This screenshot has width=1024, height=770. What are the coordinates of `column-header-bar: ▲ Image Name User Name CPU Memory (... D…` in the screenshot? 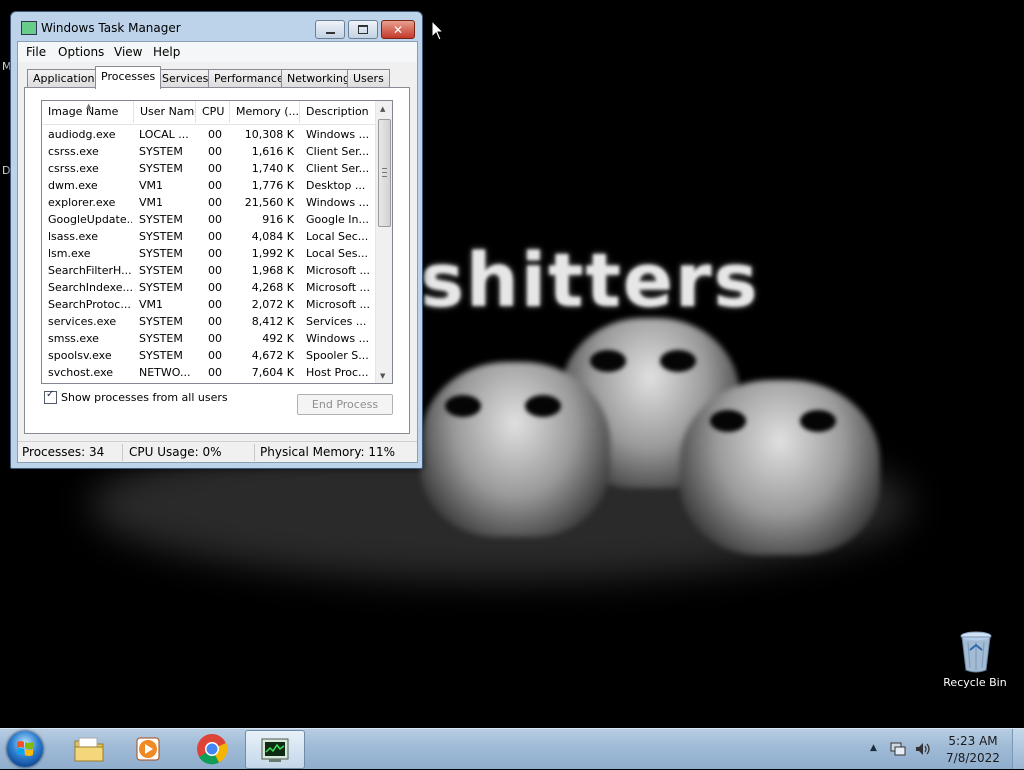 It's located at (209, 113).